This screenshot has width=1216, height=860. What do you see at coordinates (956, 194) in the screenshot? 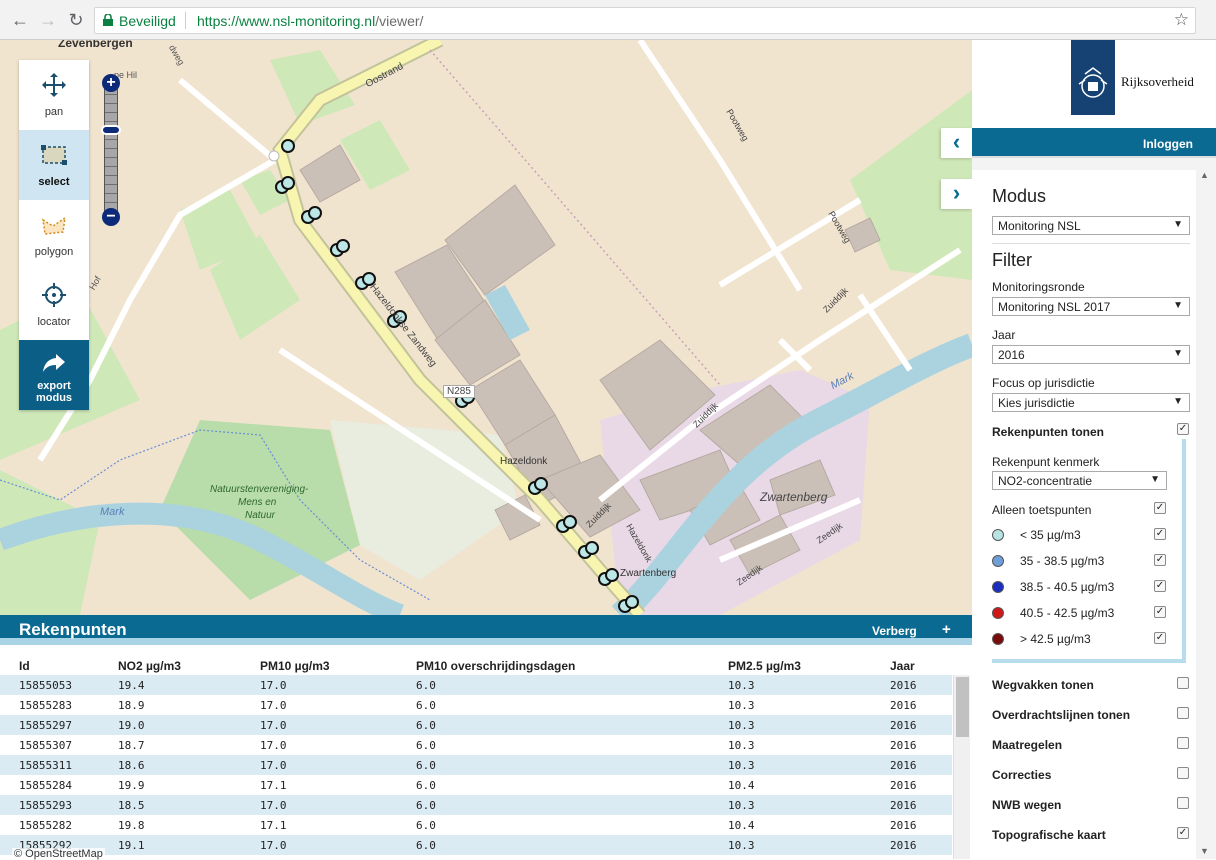
I see `expand-panel-tab: ›` at bounding box center [956, 194].